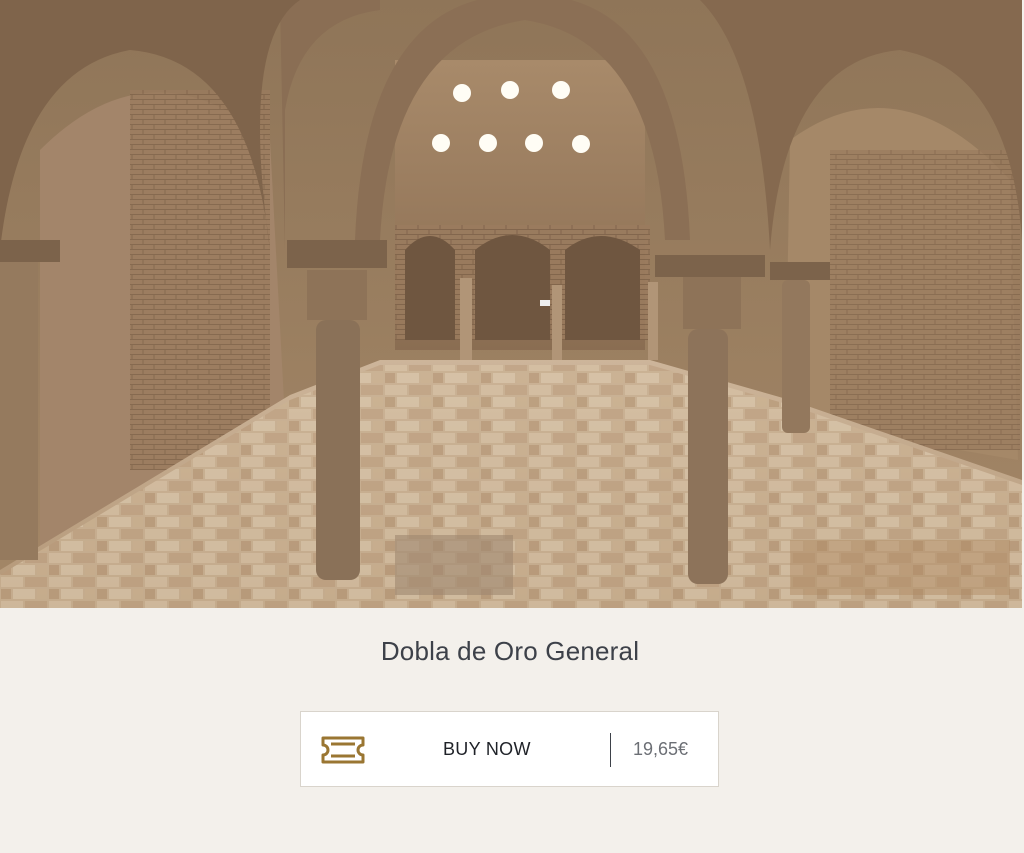  What do you see at coordinates (487, 749) in the screenshot?
I see `buy-now-label: BUY NOW` at bounding box center [487, 749].